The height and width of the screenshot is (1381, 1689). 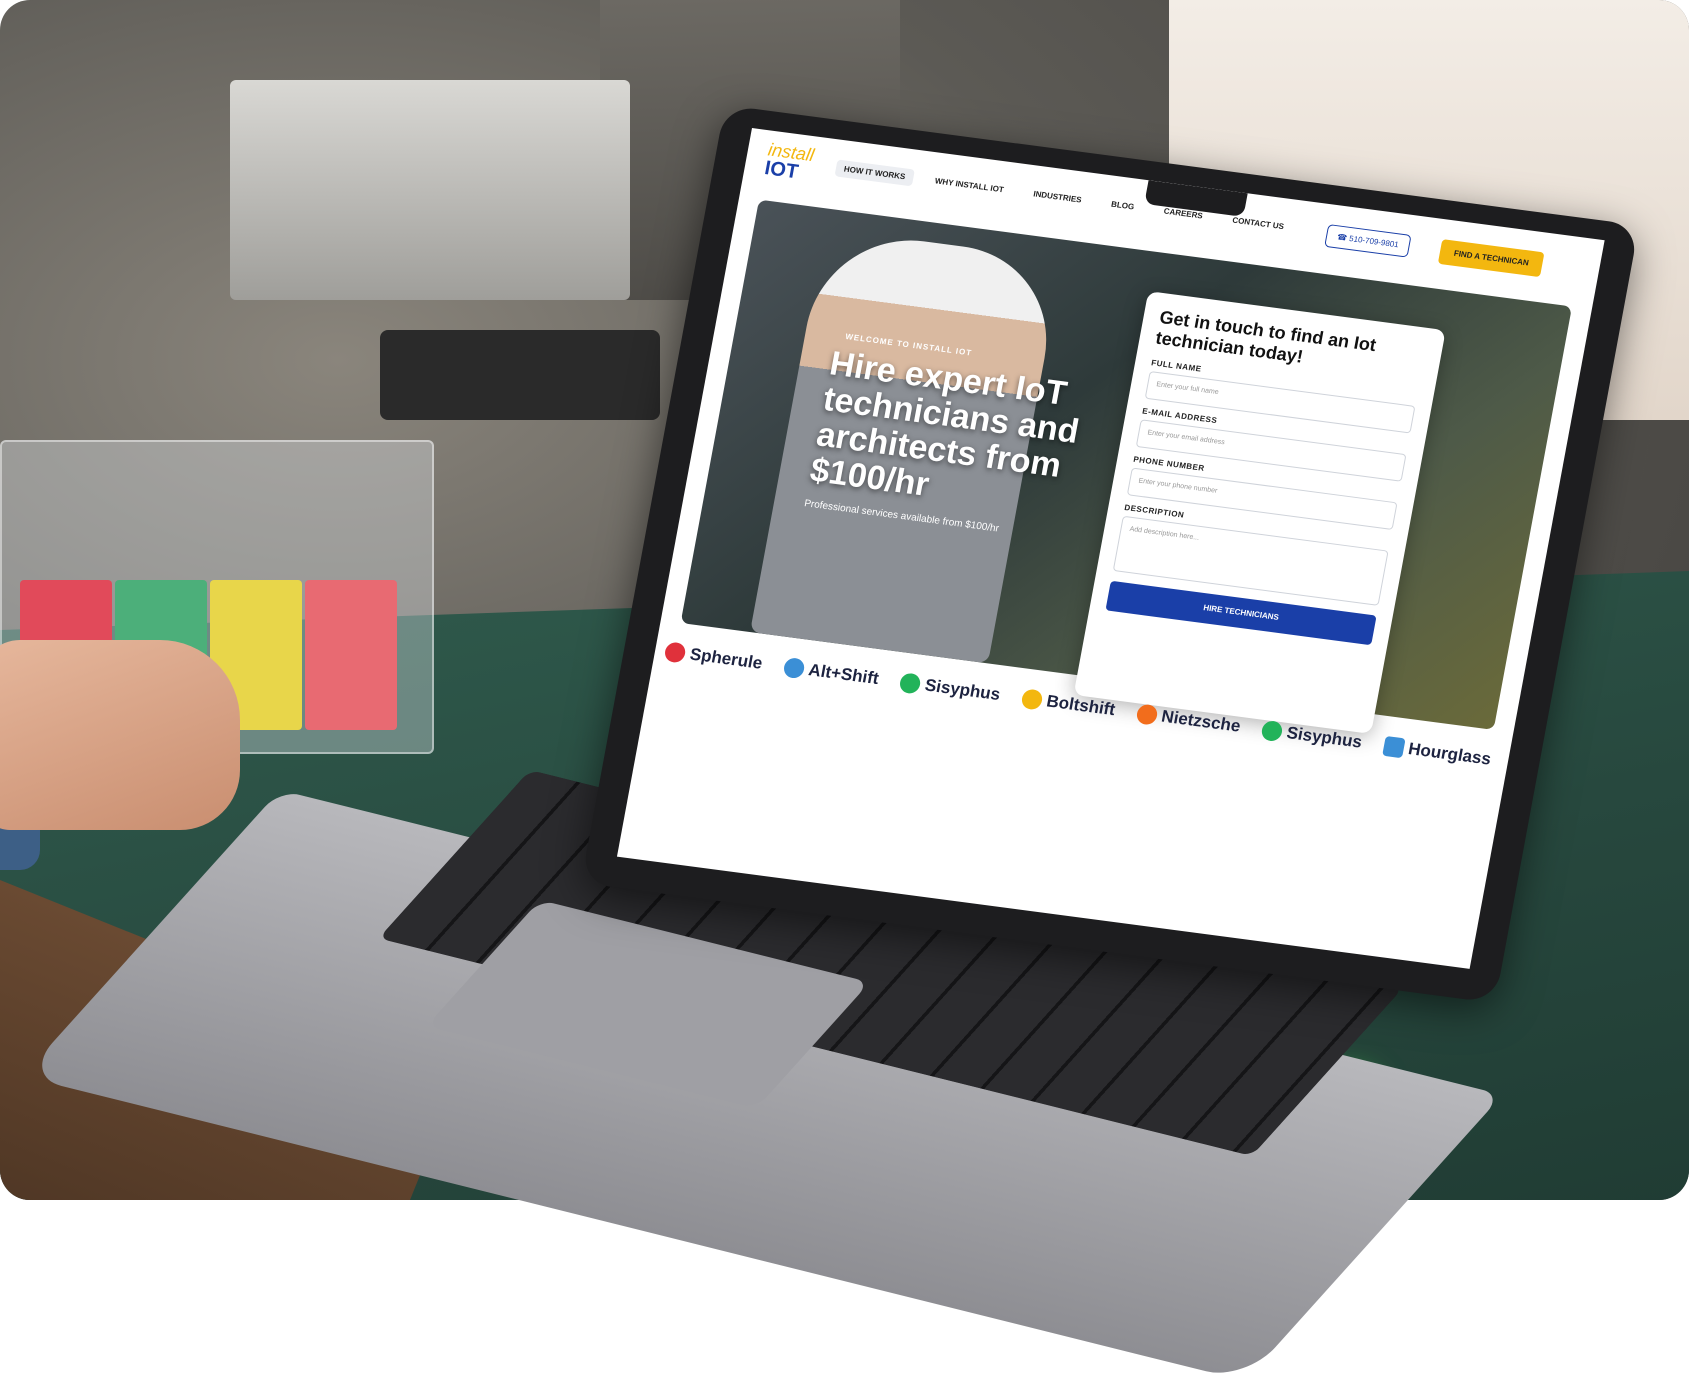 I want to click on nav-blog: BLOG, so click(x=1123, y=206).